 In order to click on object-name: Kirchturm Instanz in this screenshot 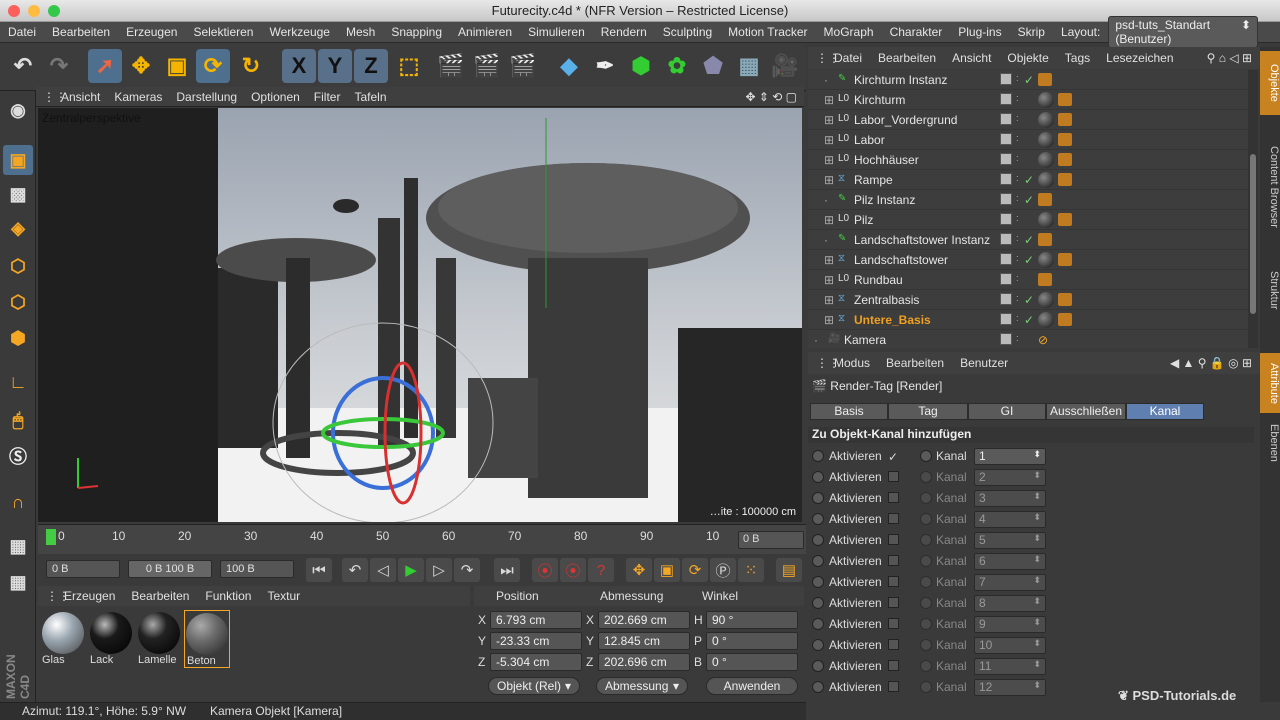, I will do `click(900, 80)`.